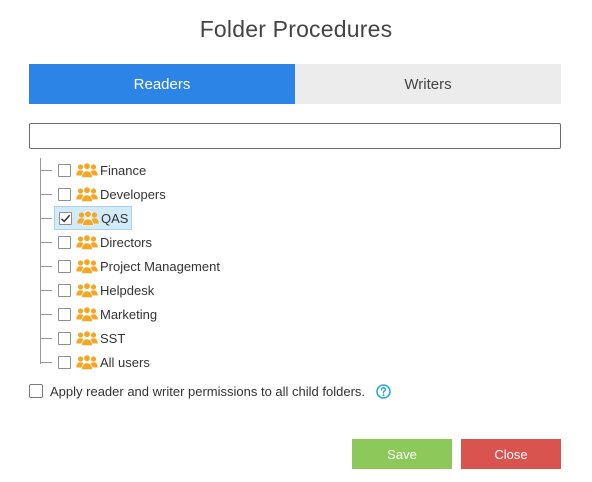  What do you see at coordinates (295, 136) in the screenshot?
I see `search-input` at bounding box center [295, 136].